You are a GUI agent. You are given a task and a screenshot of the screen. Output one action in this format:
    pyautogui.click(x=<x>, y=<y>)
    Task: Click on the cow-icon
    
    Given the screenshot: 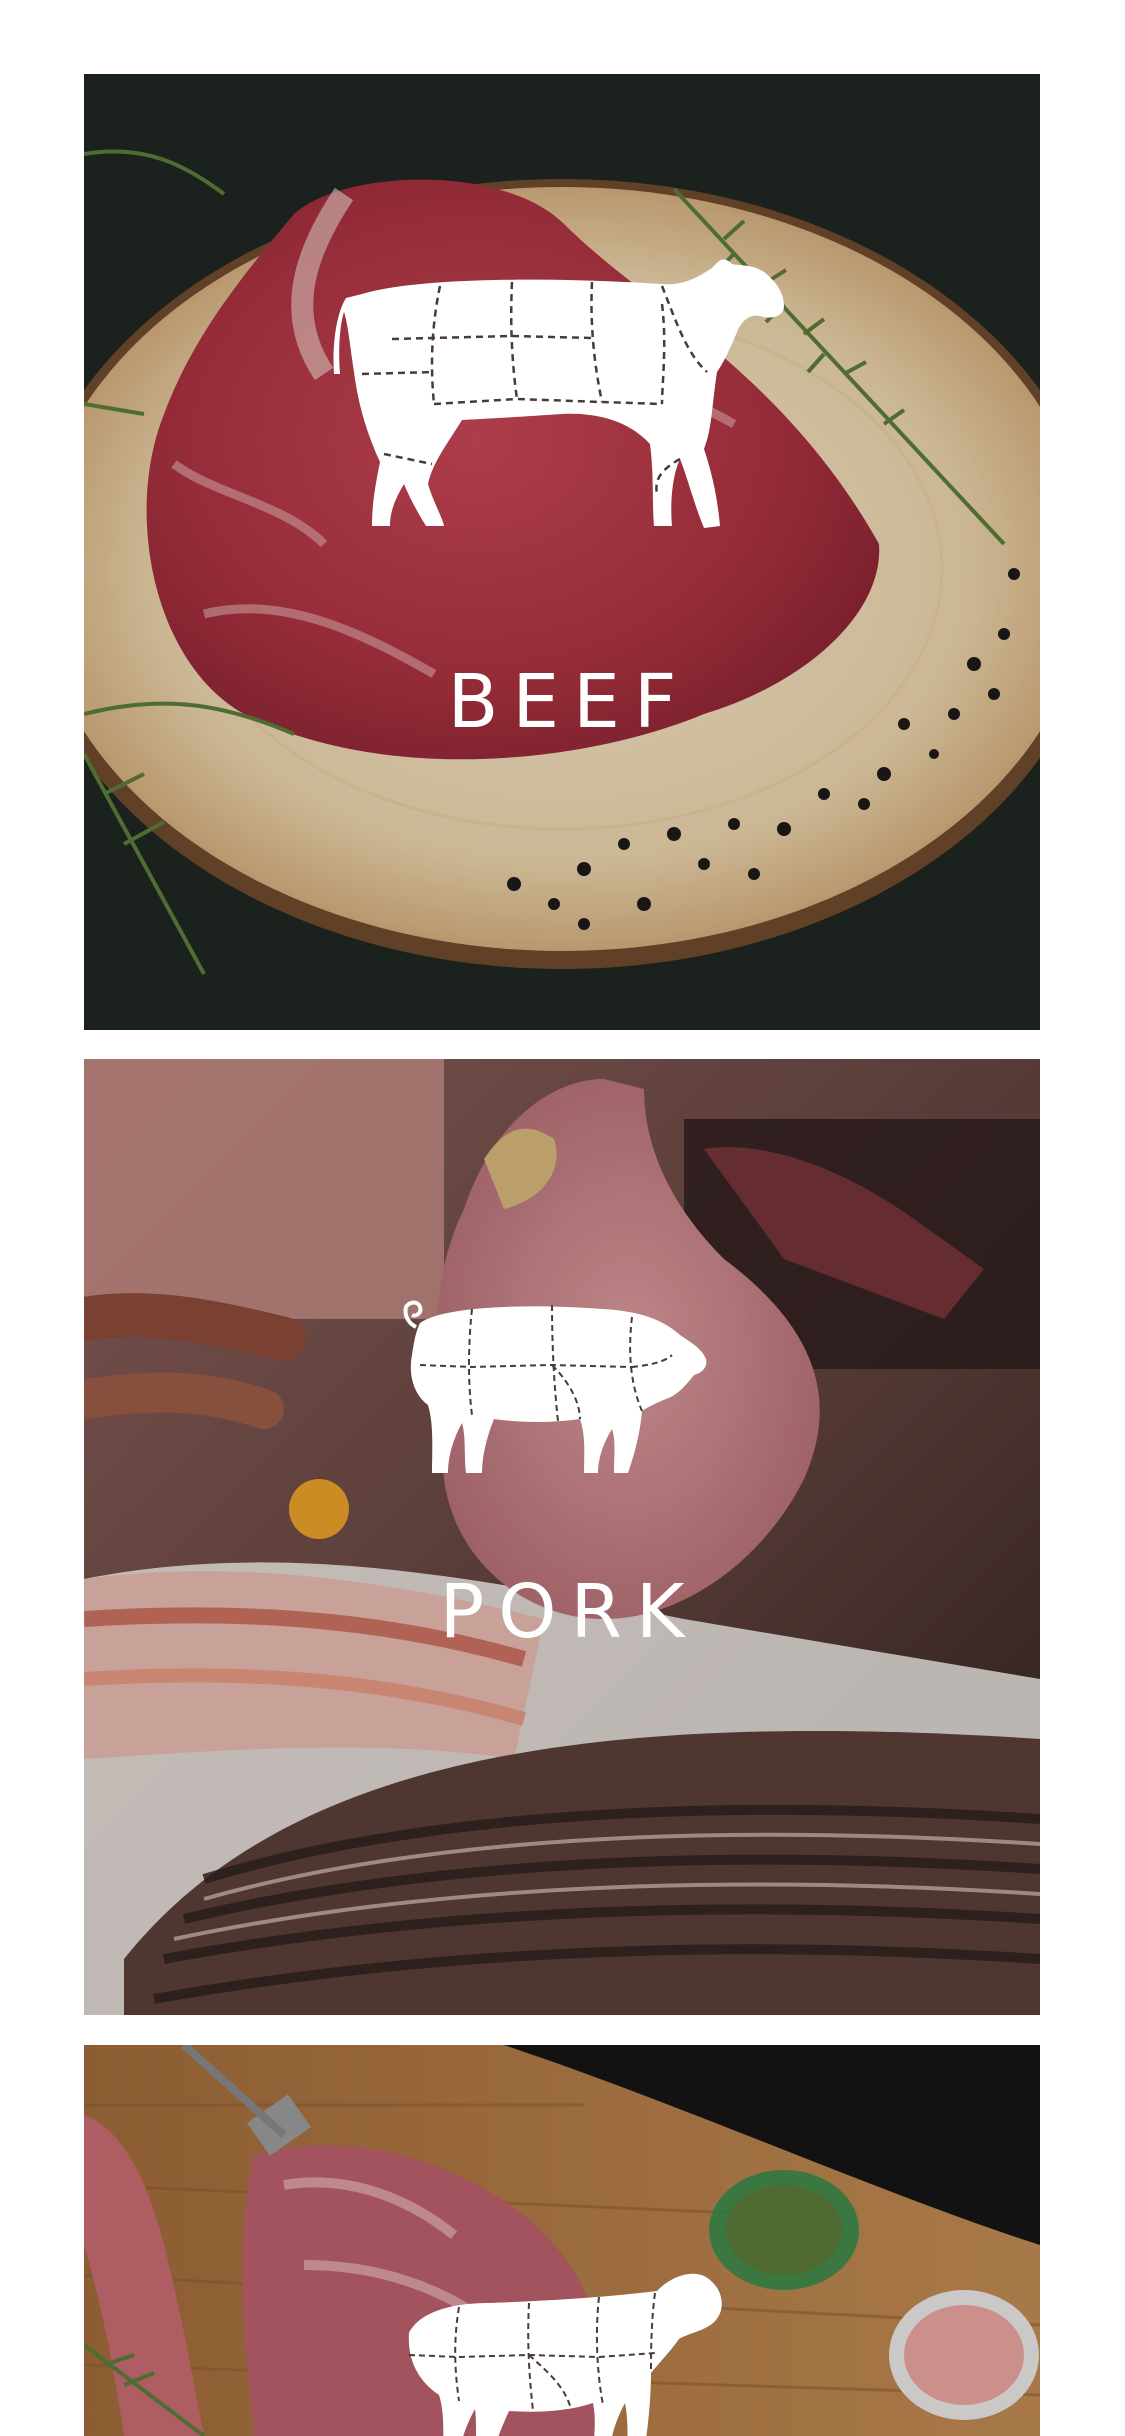 What is the action you would take?
    pyautogui.click(x=558, y=393)
    